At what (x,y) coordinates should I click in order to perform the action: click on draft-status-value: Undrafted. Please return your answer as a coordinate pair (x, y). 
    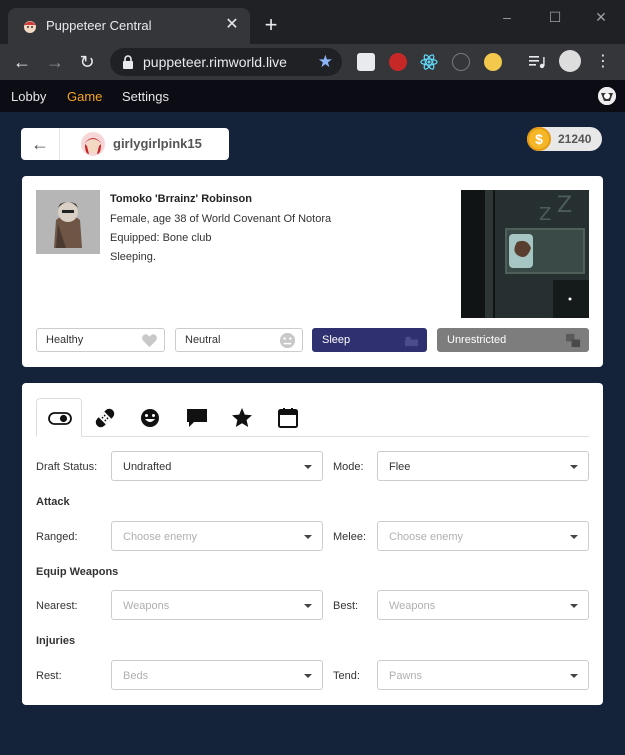
    Looking at the image, I should click on (147, 467).